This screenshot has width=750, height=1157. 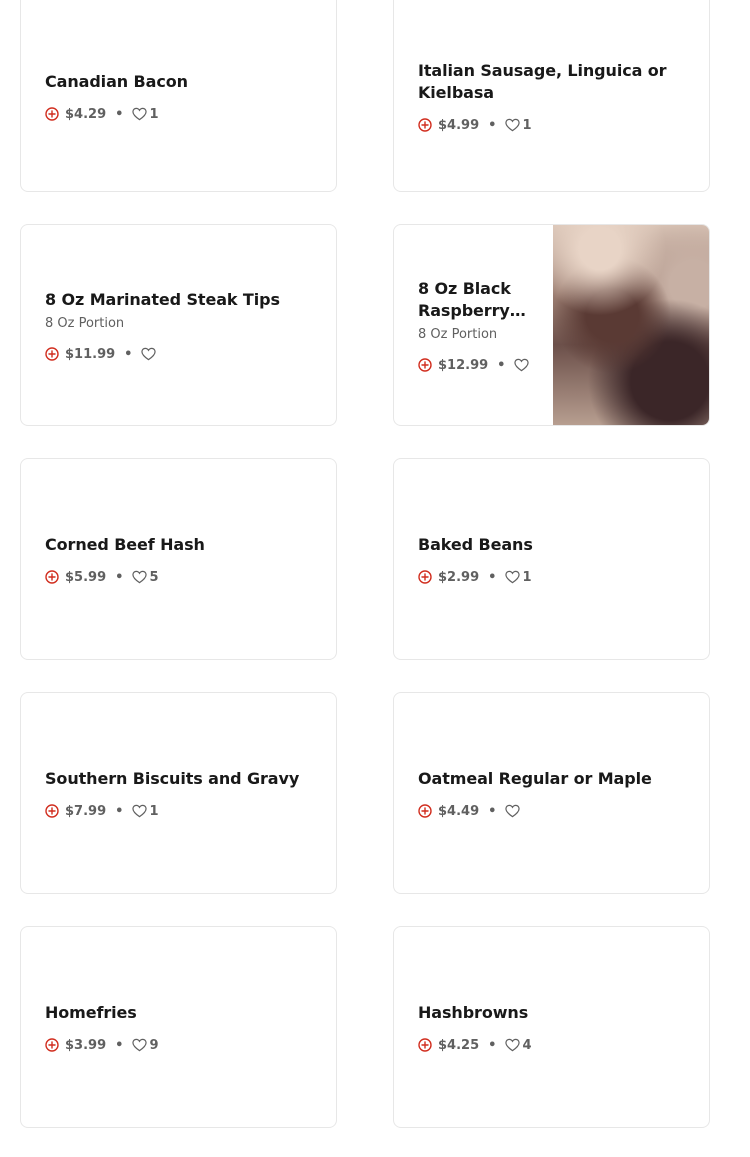 What do you see at coordinates (551, 1027) in the screenshot?
I see `menu-item-card: Hashbrowns $4.25 • 4` at bounding box center [551, 1027].